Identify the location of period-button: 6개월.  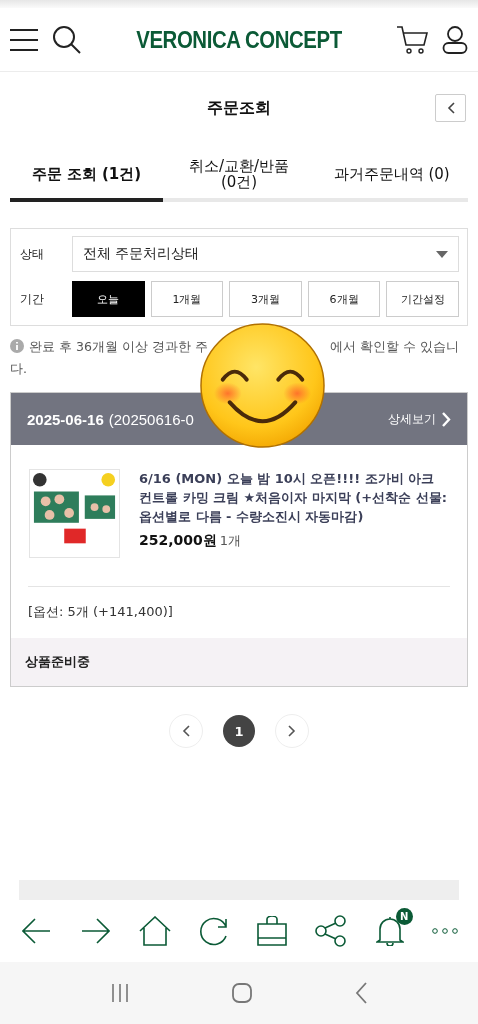
(344, 299).